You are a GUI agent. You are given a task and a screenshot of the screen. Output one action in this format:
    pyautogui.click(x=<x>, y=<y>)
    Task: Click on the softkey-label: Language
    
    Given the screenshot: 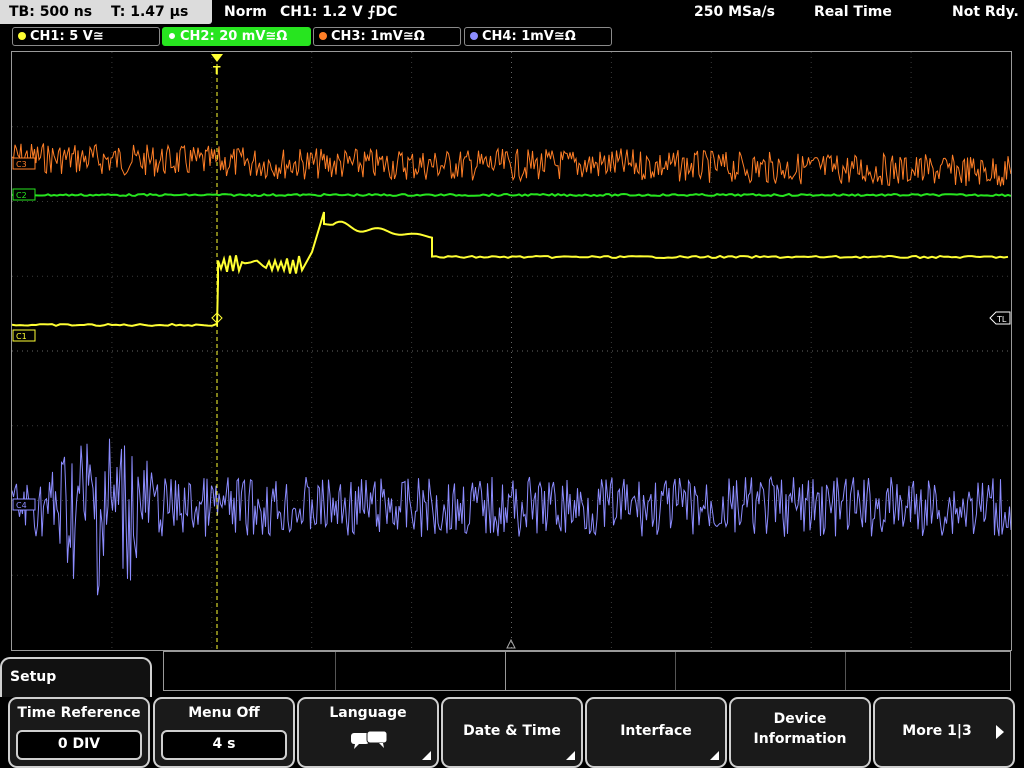 What is the action you would take?
    pyautogui.click(x=368, y=713)
    